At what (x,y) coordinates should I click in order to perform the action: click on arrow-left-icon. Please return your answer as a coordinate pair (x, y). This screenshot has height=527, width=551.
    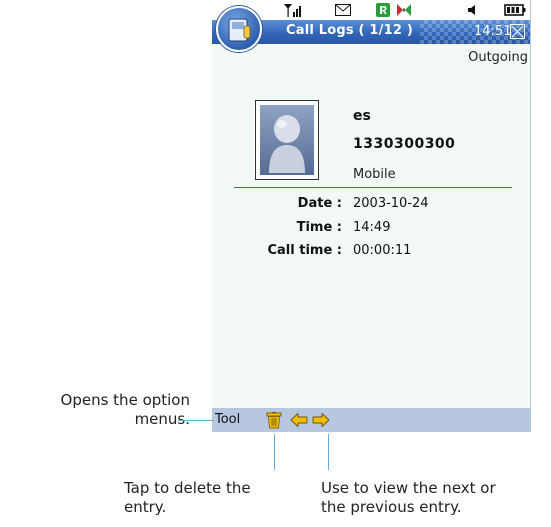
    Looking at the image, I should click on (299, 420).